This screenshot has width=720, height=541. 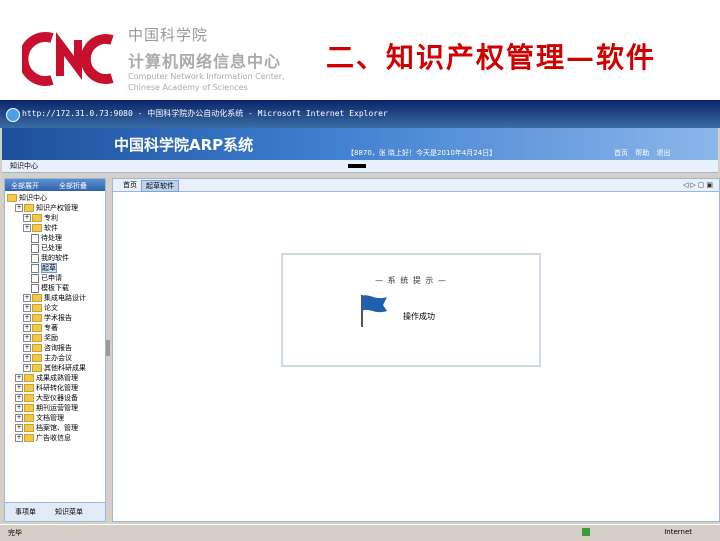 I want to click on tree-item: + 档案馆、管理, so click(x=55, y=428).